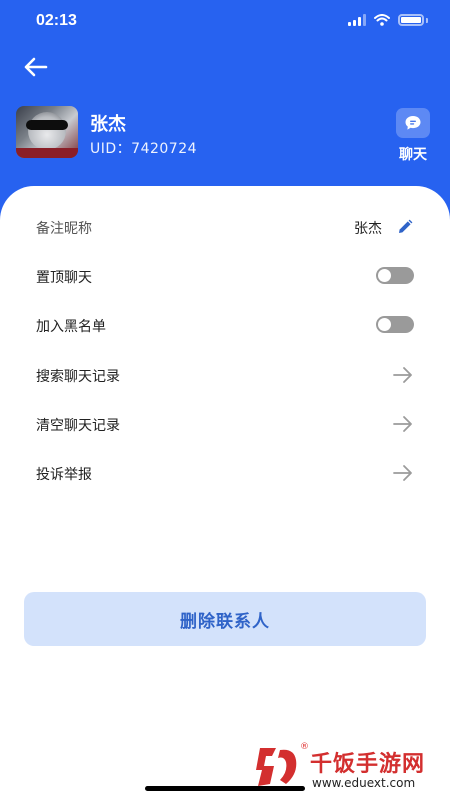 This screenshot has width=450, height=800. Describe the element at coordinates (78, 377) in the screenshot. I see `search-history-label: 搜索聊天记录` at that location.